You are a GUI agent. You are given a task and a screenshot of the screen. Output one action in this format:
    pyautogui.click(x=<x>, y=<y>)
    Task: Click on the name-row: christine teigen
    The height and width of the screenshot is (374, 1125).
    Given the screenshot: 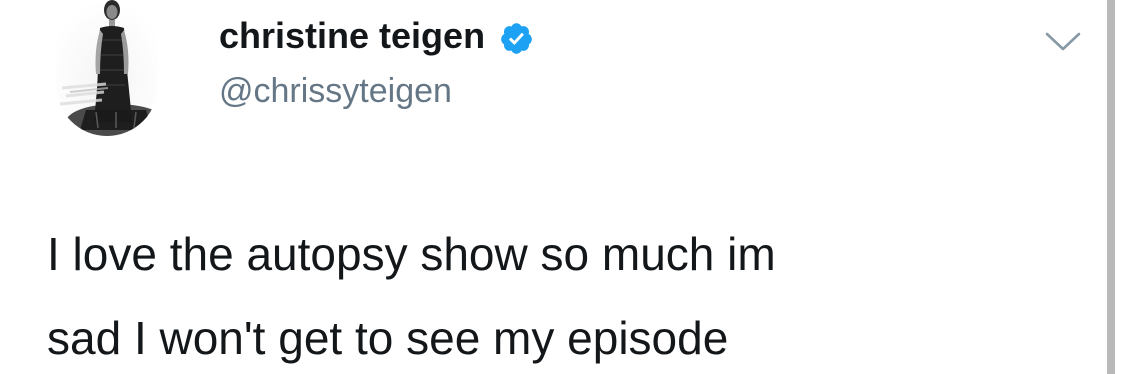 What is the action you would take?
    pyautogui.click(x=376, y=36)
    